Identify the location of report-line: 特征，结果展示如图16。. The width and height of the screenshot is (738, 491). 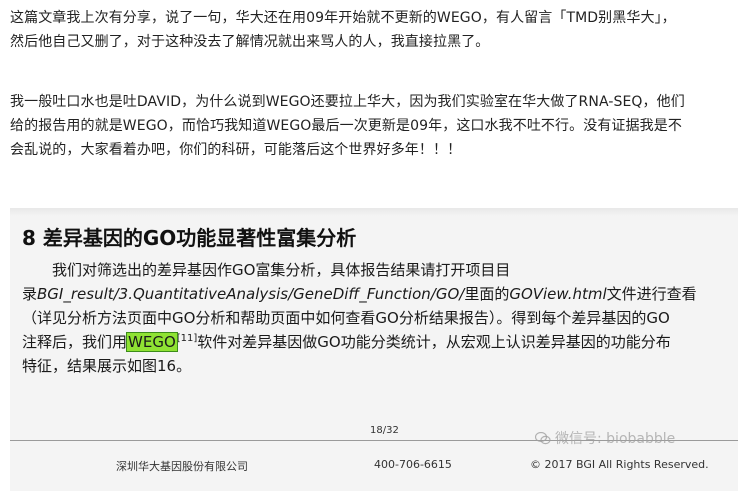
(107, 366).